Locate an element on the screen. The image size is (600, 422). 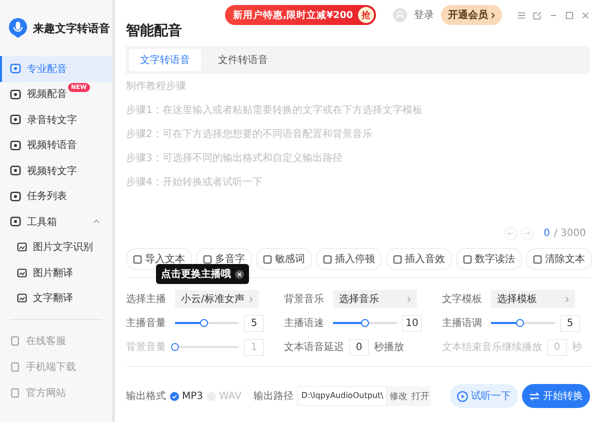
chevron-up-icon is located at coordinates (96, 221).